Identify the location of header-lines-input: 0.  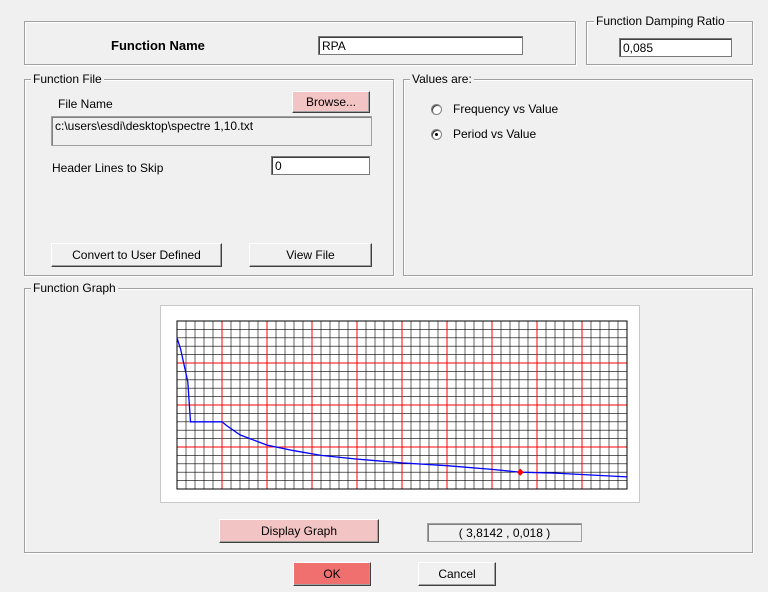
(320, 165).